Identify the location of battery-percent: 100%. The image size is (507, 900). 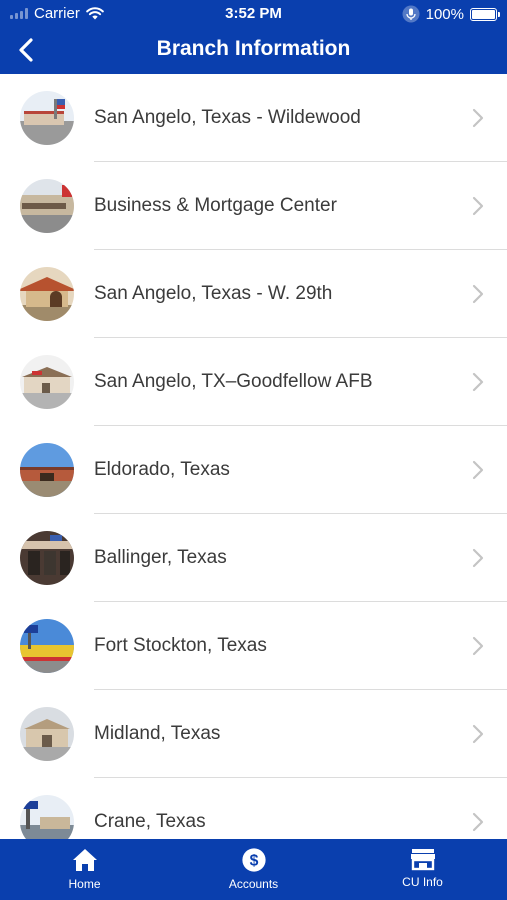
(444, 14).